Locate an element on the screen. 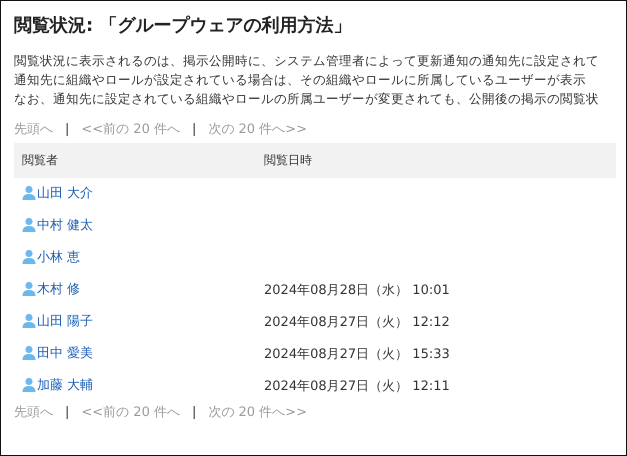  table-cell: 2024年08月27日（火） 12:12 is located at coordinates (357, 322).